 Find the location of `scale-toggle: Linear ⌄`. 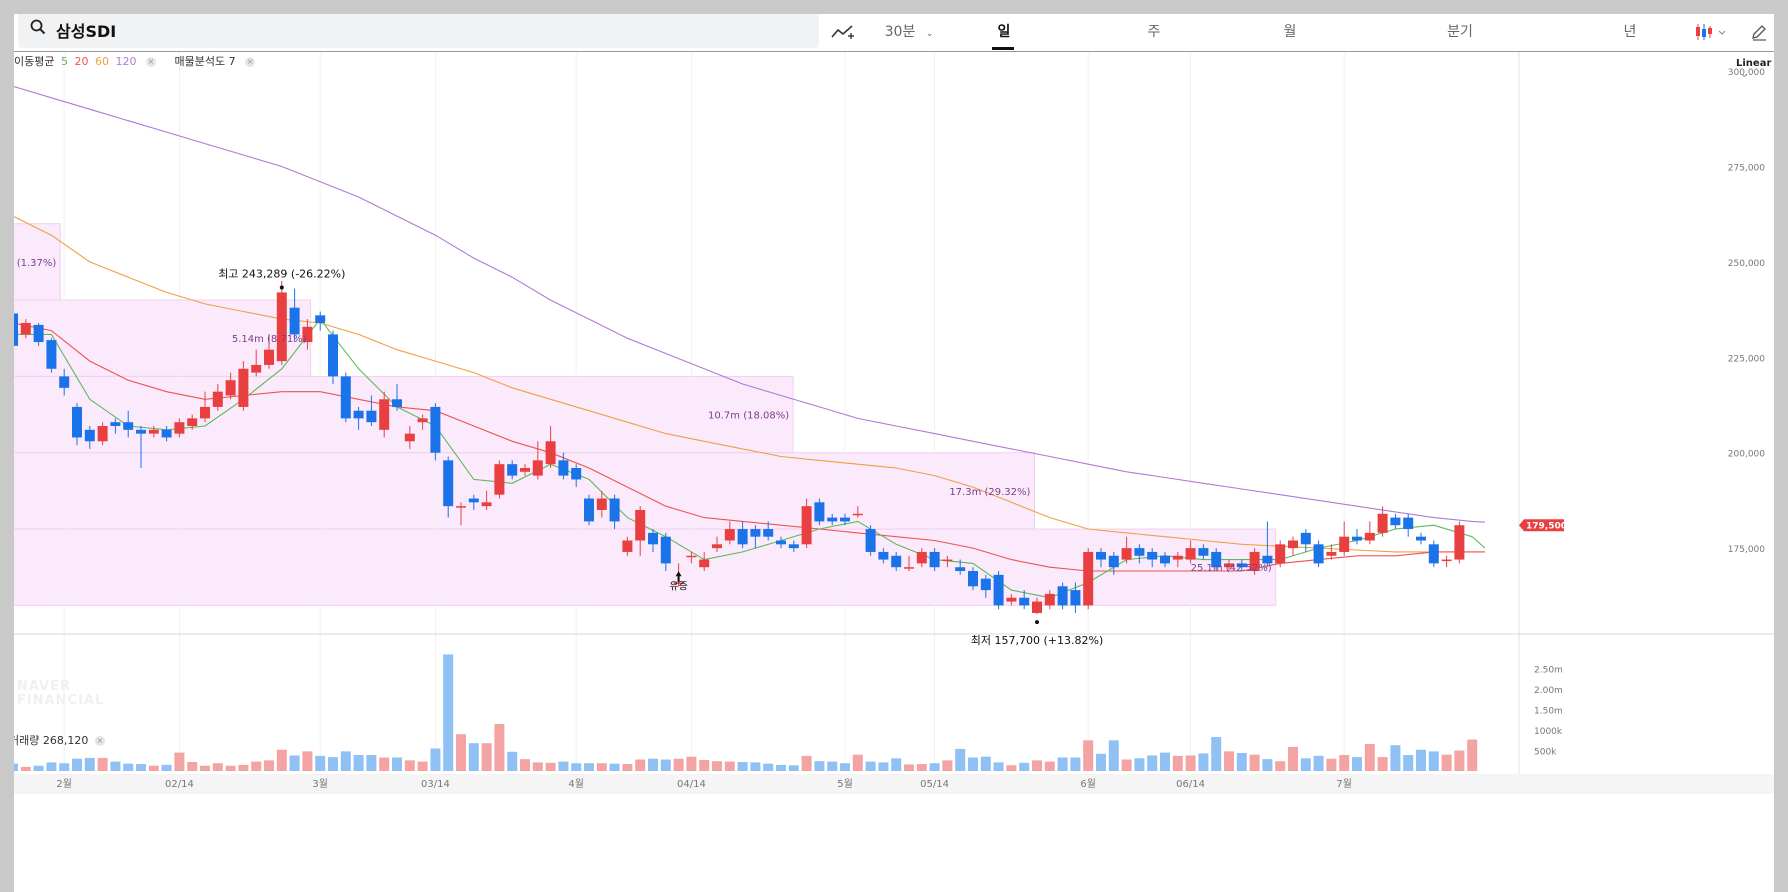

scale-toggle: Linear ⌄ is located at coordinates (1755, 69).